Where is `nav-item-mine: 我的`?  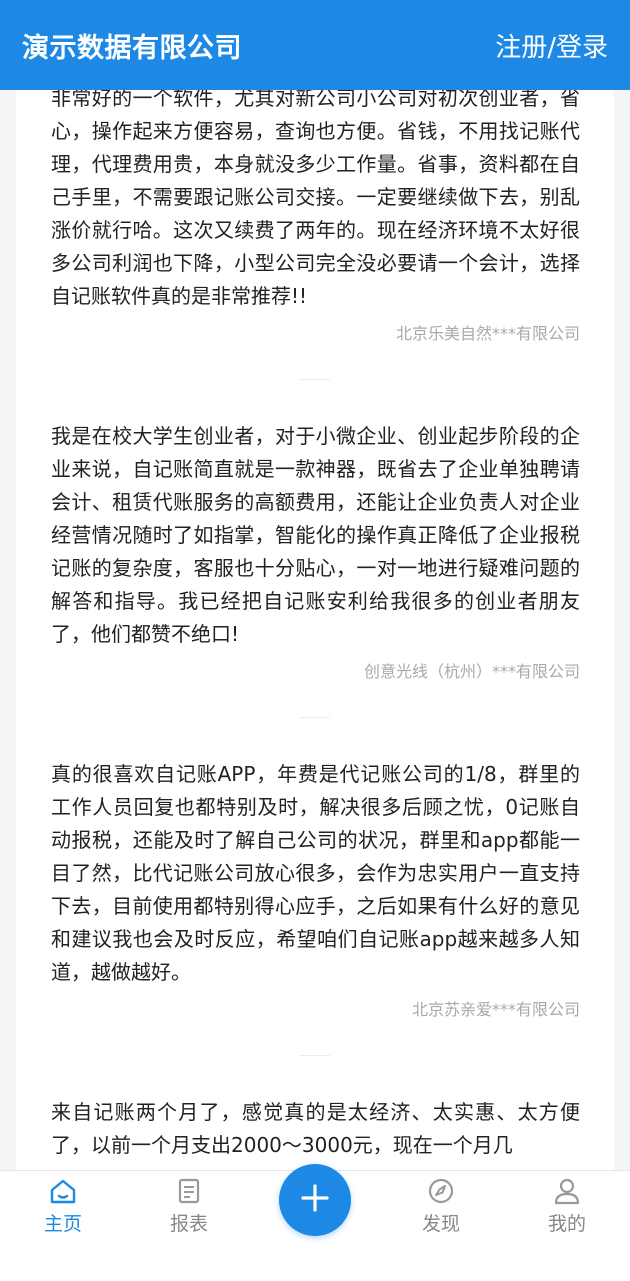 nav-item-mine: 我的 is located at coordinates (567, 1226).